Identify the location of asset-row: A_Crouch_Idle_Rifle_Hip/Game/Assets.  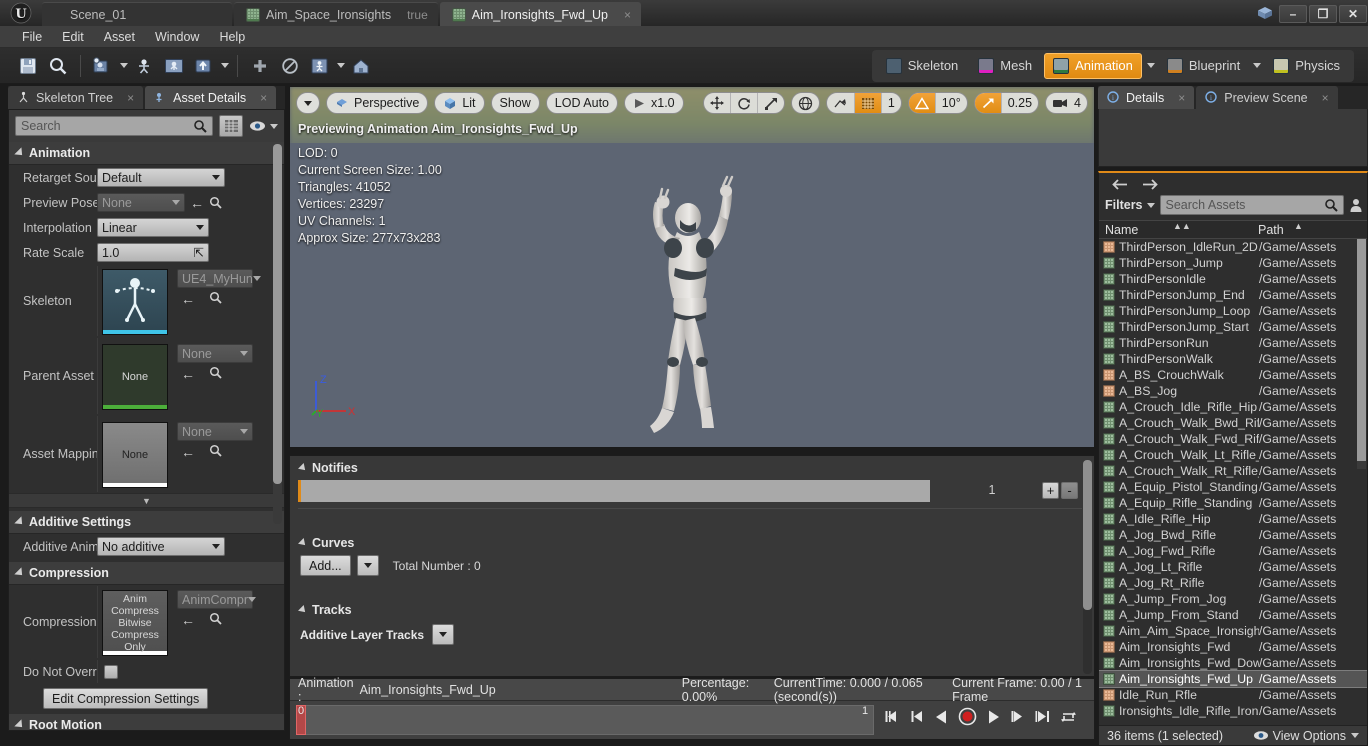
(1233, 407).